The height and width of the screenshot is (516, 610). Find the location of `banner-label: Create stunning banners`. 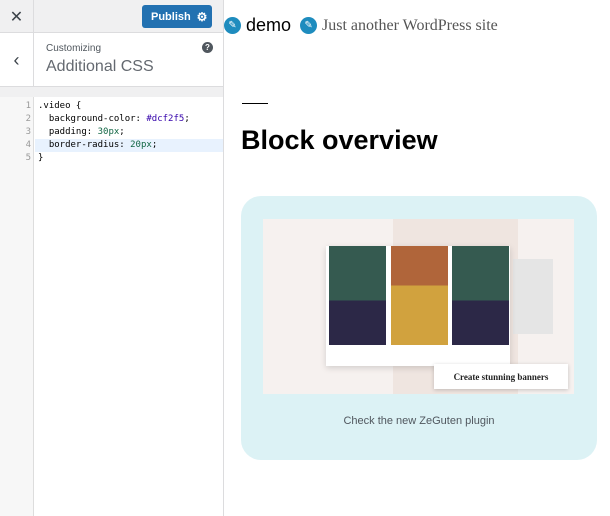

banner-label: Create stunning banners is located at coordinates (501, 376).